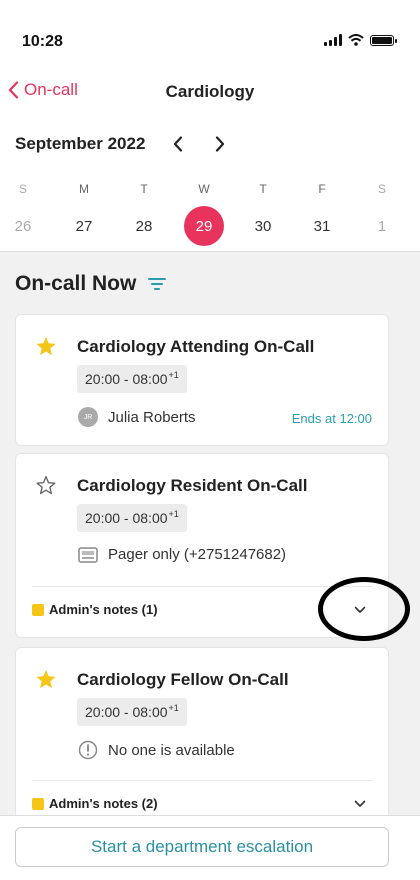 The width and height of the screenshot is (420, 880). I want to click on pager-info: Pager only (+2751247682), so click(182, 554).